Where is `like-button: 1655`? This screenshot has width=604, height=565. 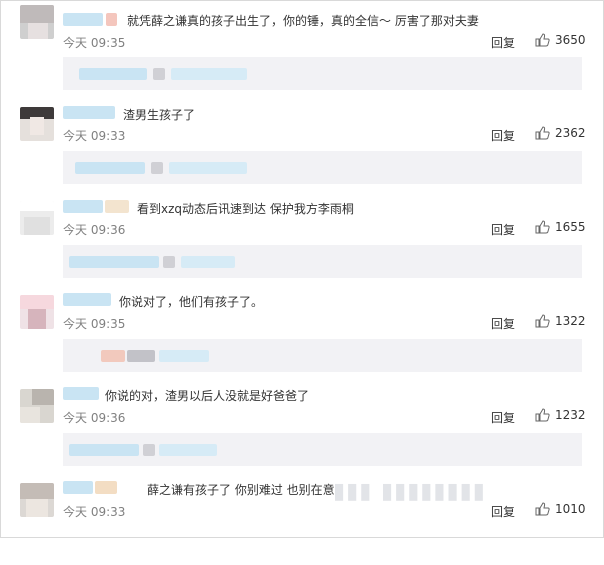
like-button: 1655 is located at coordinates (560, 227).